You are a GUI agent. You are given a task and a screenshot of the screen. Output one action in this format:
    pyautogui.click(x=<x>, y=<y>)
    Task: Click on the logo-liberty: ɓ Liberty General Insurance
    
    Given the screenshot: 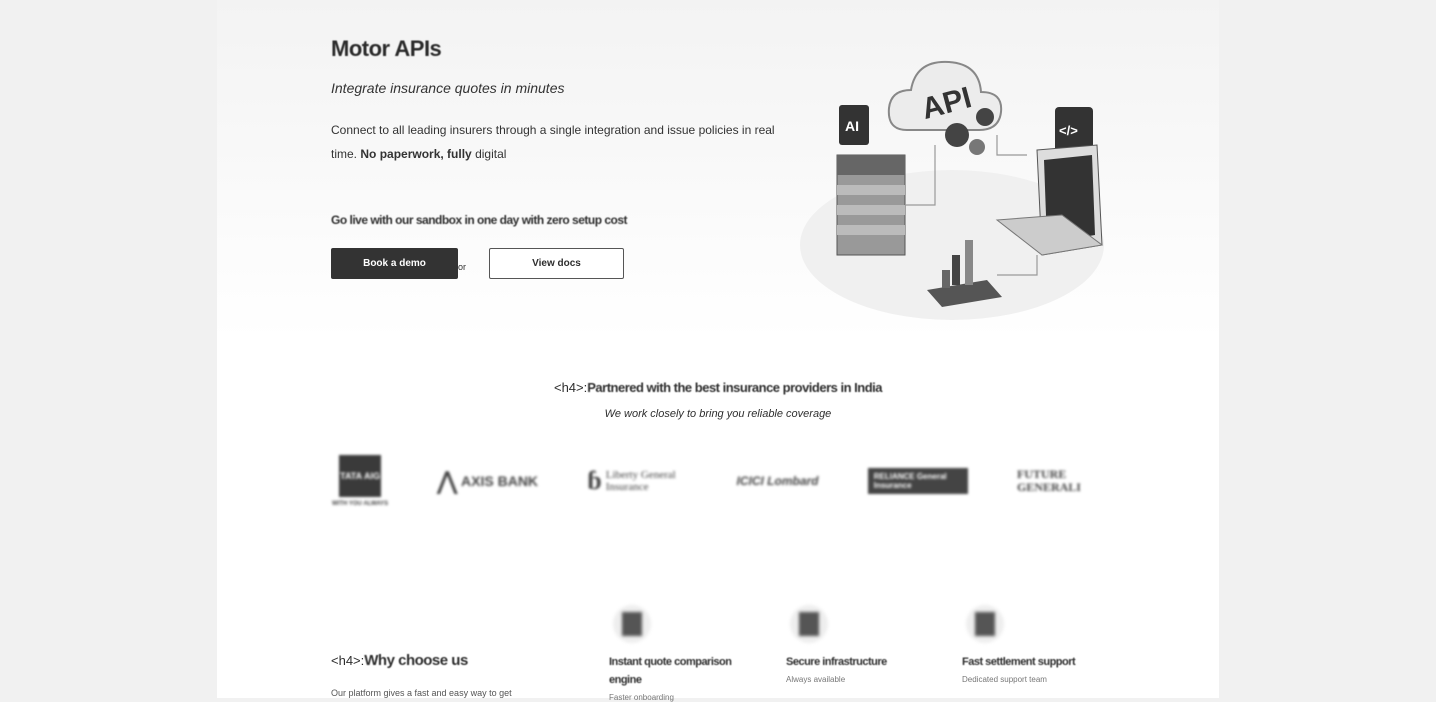 What is the action you would take?
    pyautogui.click(x=637, y=481)
    